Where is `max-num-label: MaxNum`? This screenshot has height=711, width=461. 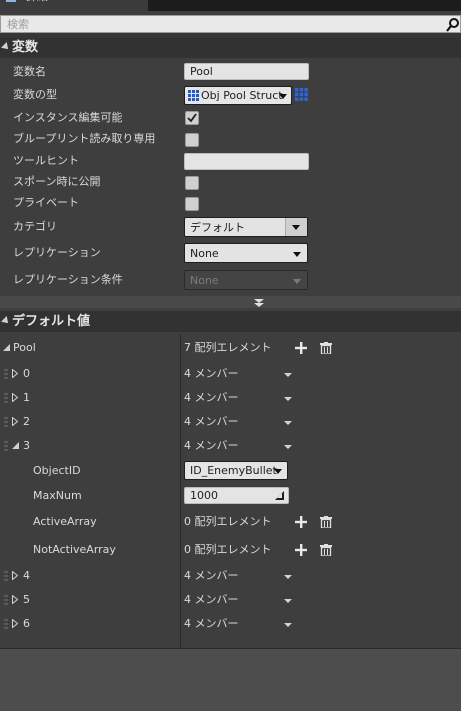
max-num-label: MaxNum is located at coordinates (57, 495).